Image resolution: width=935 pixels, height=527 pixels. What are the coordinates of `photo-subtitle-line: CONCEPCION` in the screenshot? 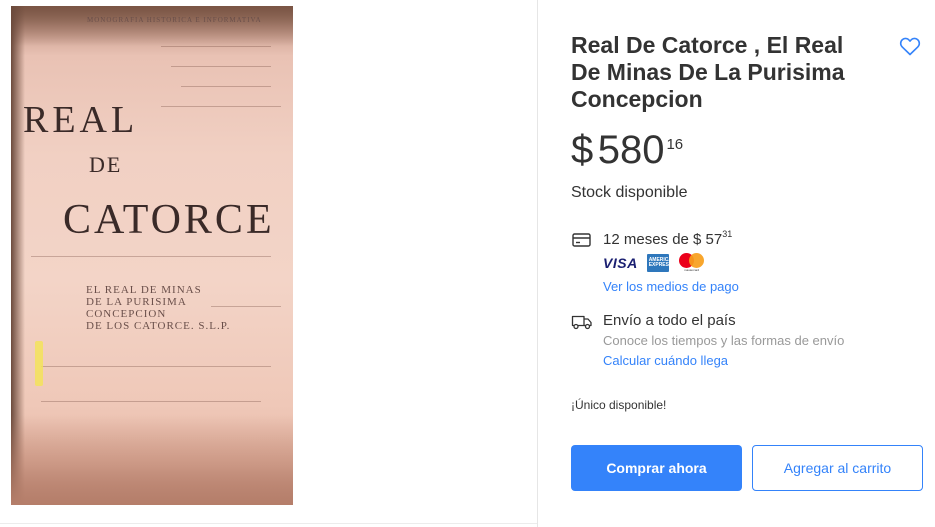 It's located at (126, 314).